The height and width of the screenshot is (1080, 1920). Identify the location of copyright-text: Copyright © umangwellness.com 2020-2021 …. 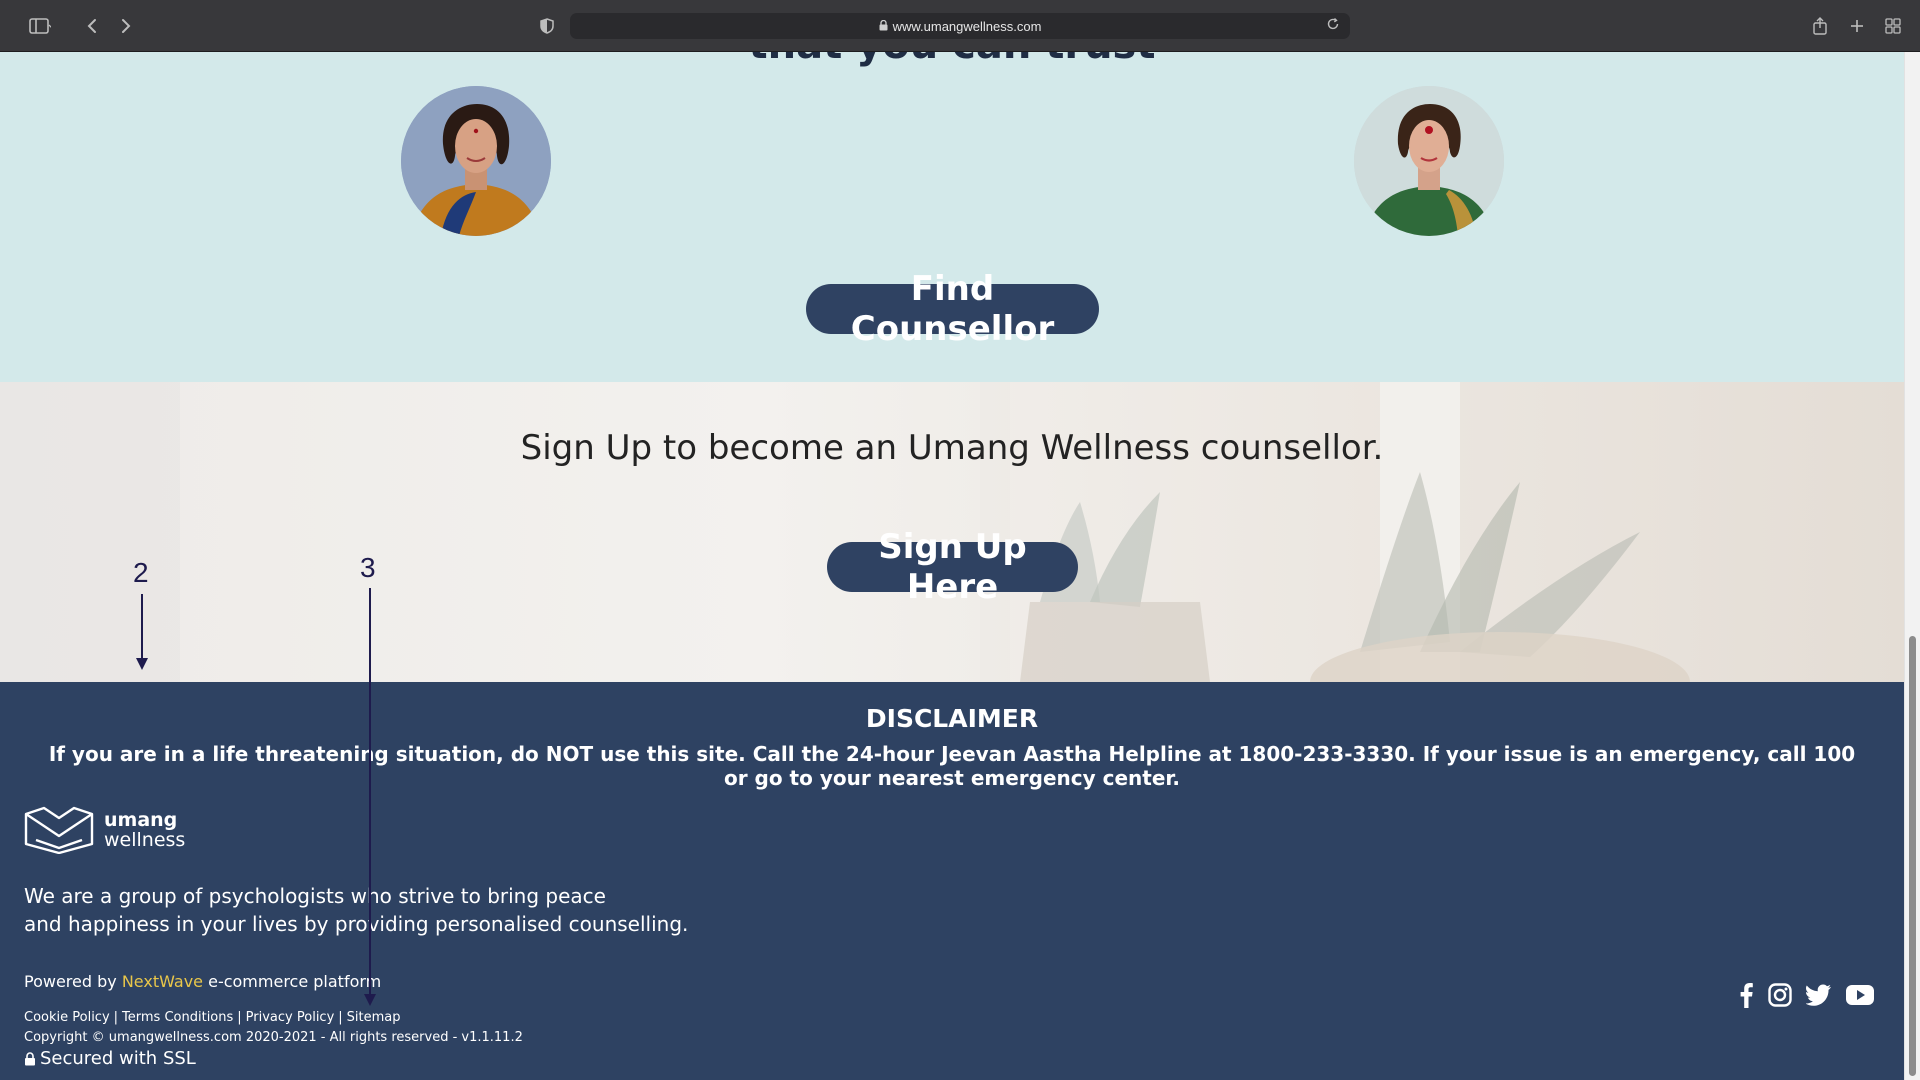
(273, 1037).